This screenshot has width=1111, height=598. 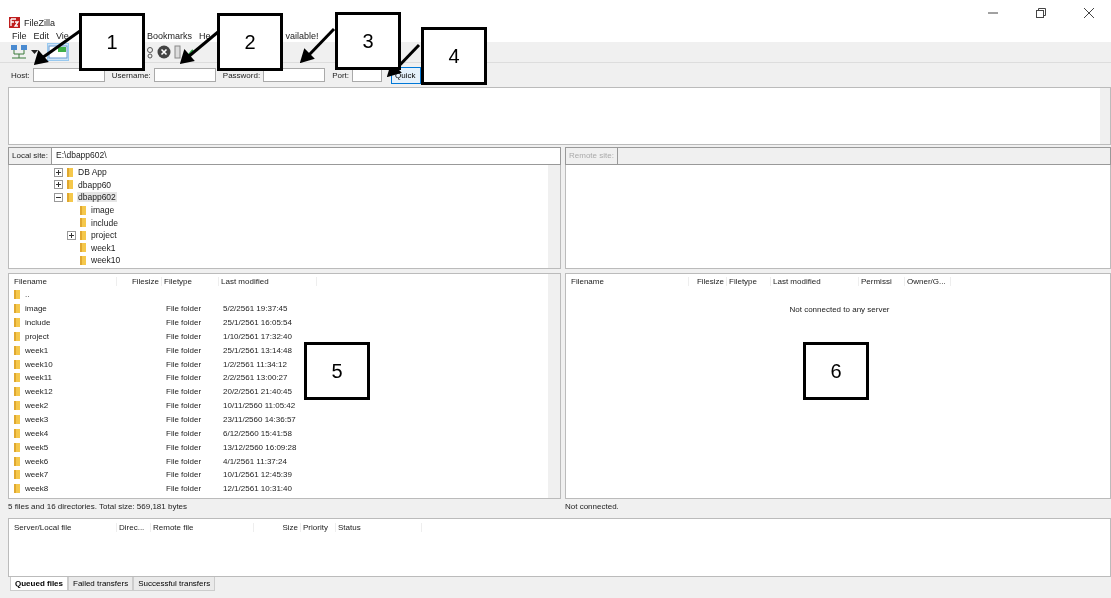 I want to click on file-name: week2, so click(x=37, y=406).